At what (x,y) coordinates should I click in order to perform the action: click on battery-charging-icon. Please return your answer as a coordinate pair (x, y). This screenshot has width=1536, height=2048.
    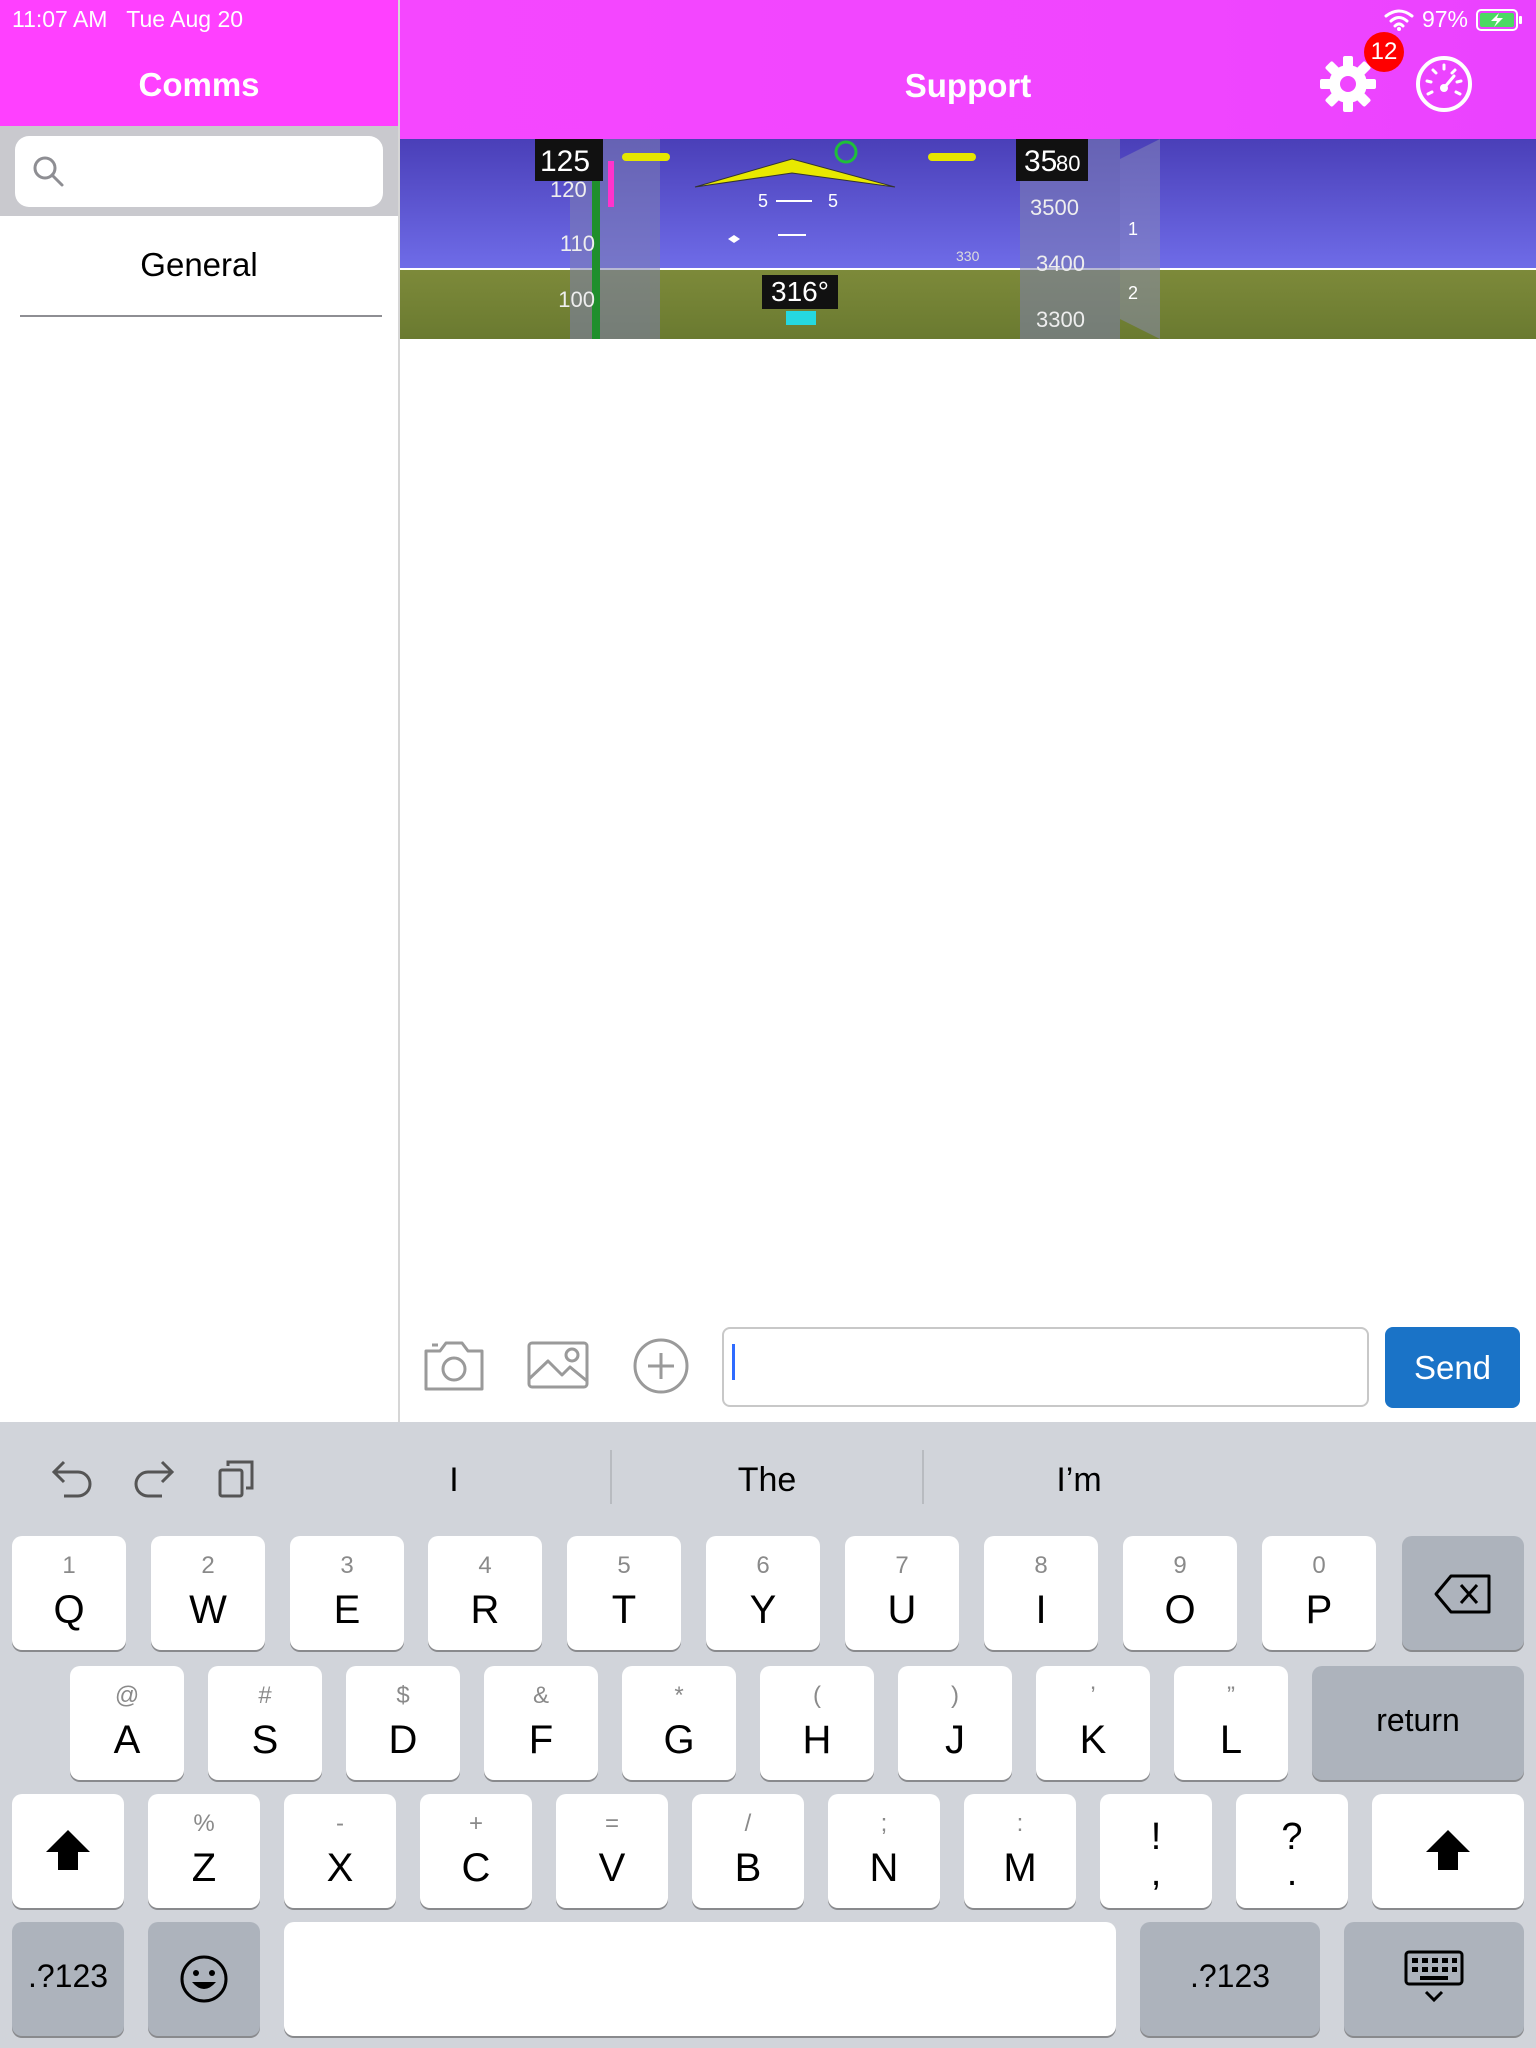
    Looking at the image, I should click on (1499, 19).